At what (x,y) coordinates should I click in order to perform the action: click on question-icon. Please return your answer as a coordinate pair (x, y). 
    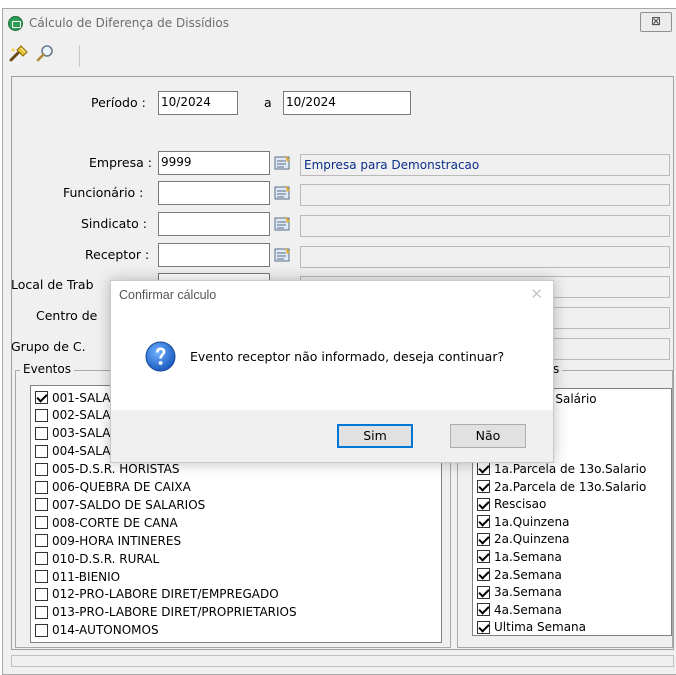
    Looking at the image, I should click on (160, 356).